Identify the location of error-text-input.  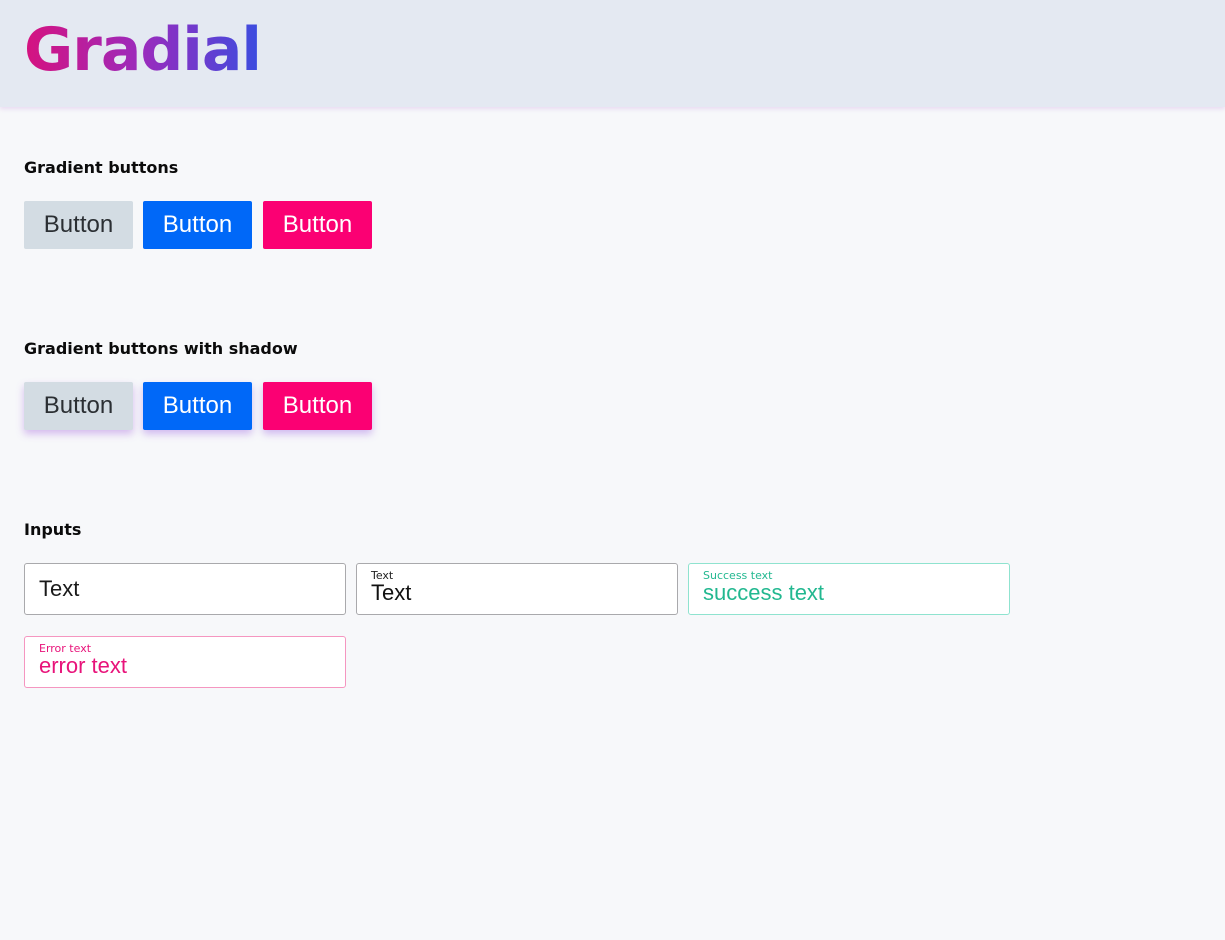
(187, 666).